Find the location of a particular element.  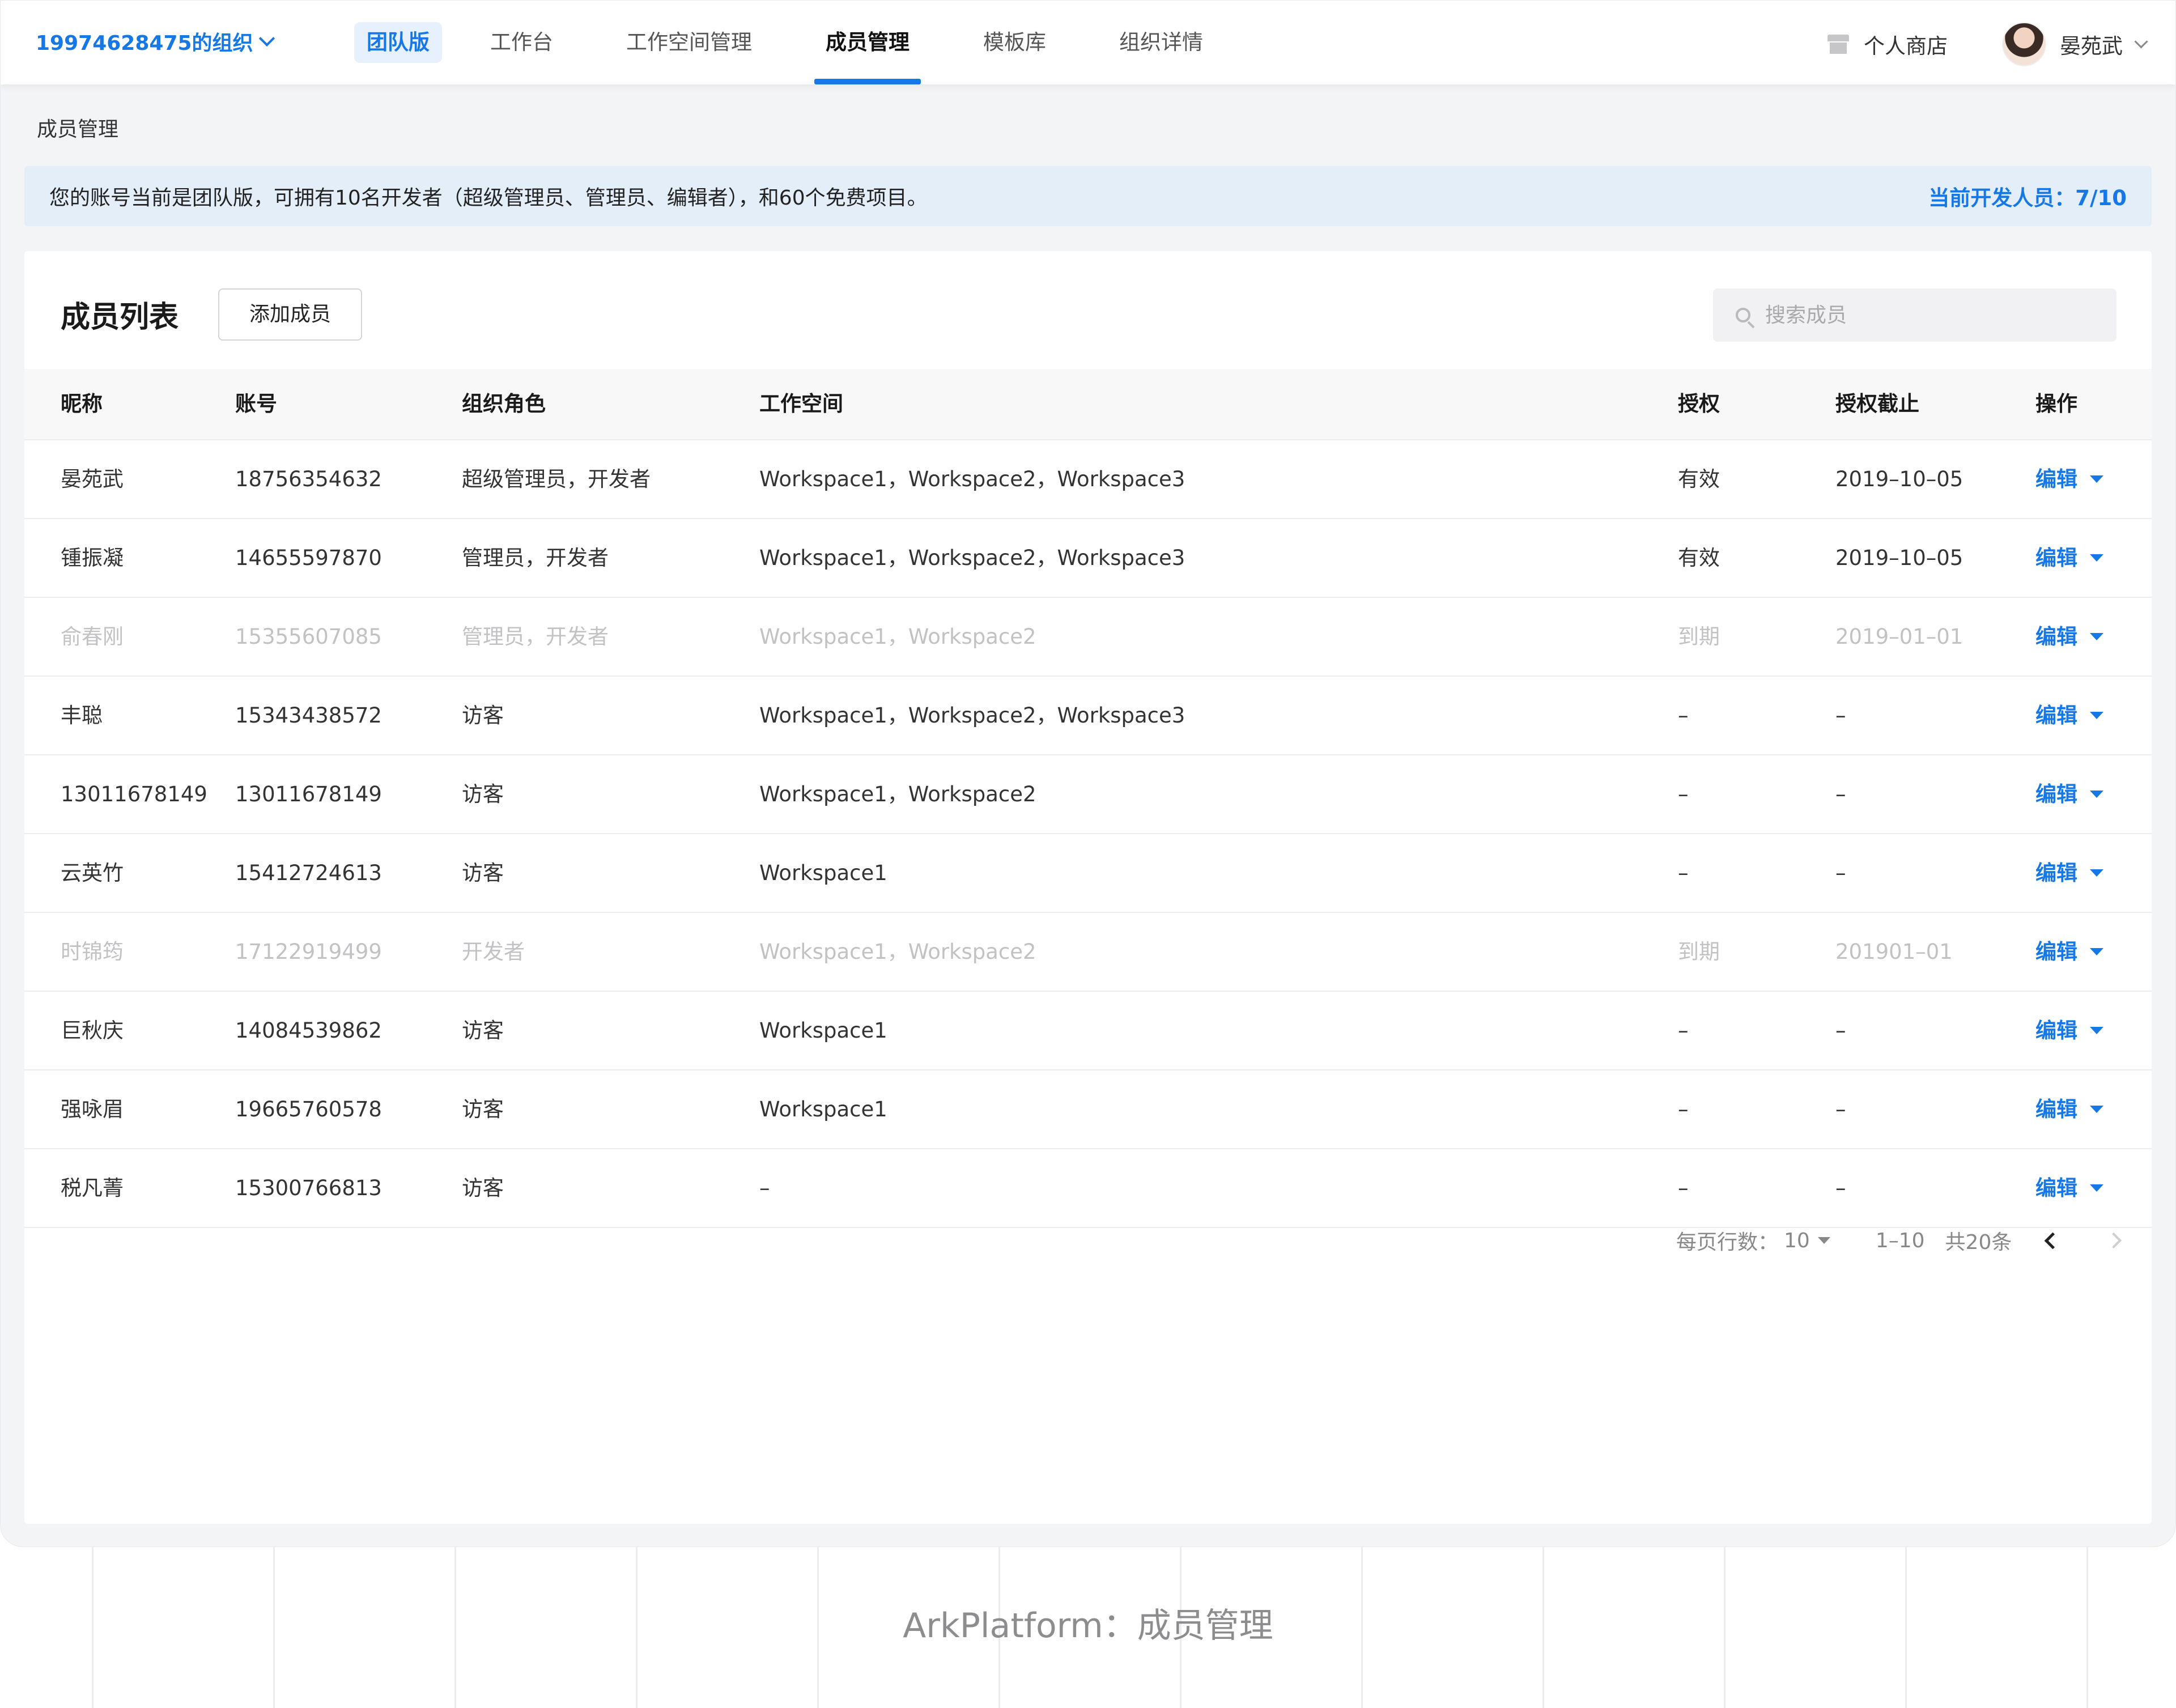

search-input is located at coordinates (1924, 316).